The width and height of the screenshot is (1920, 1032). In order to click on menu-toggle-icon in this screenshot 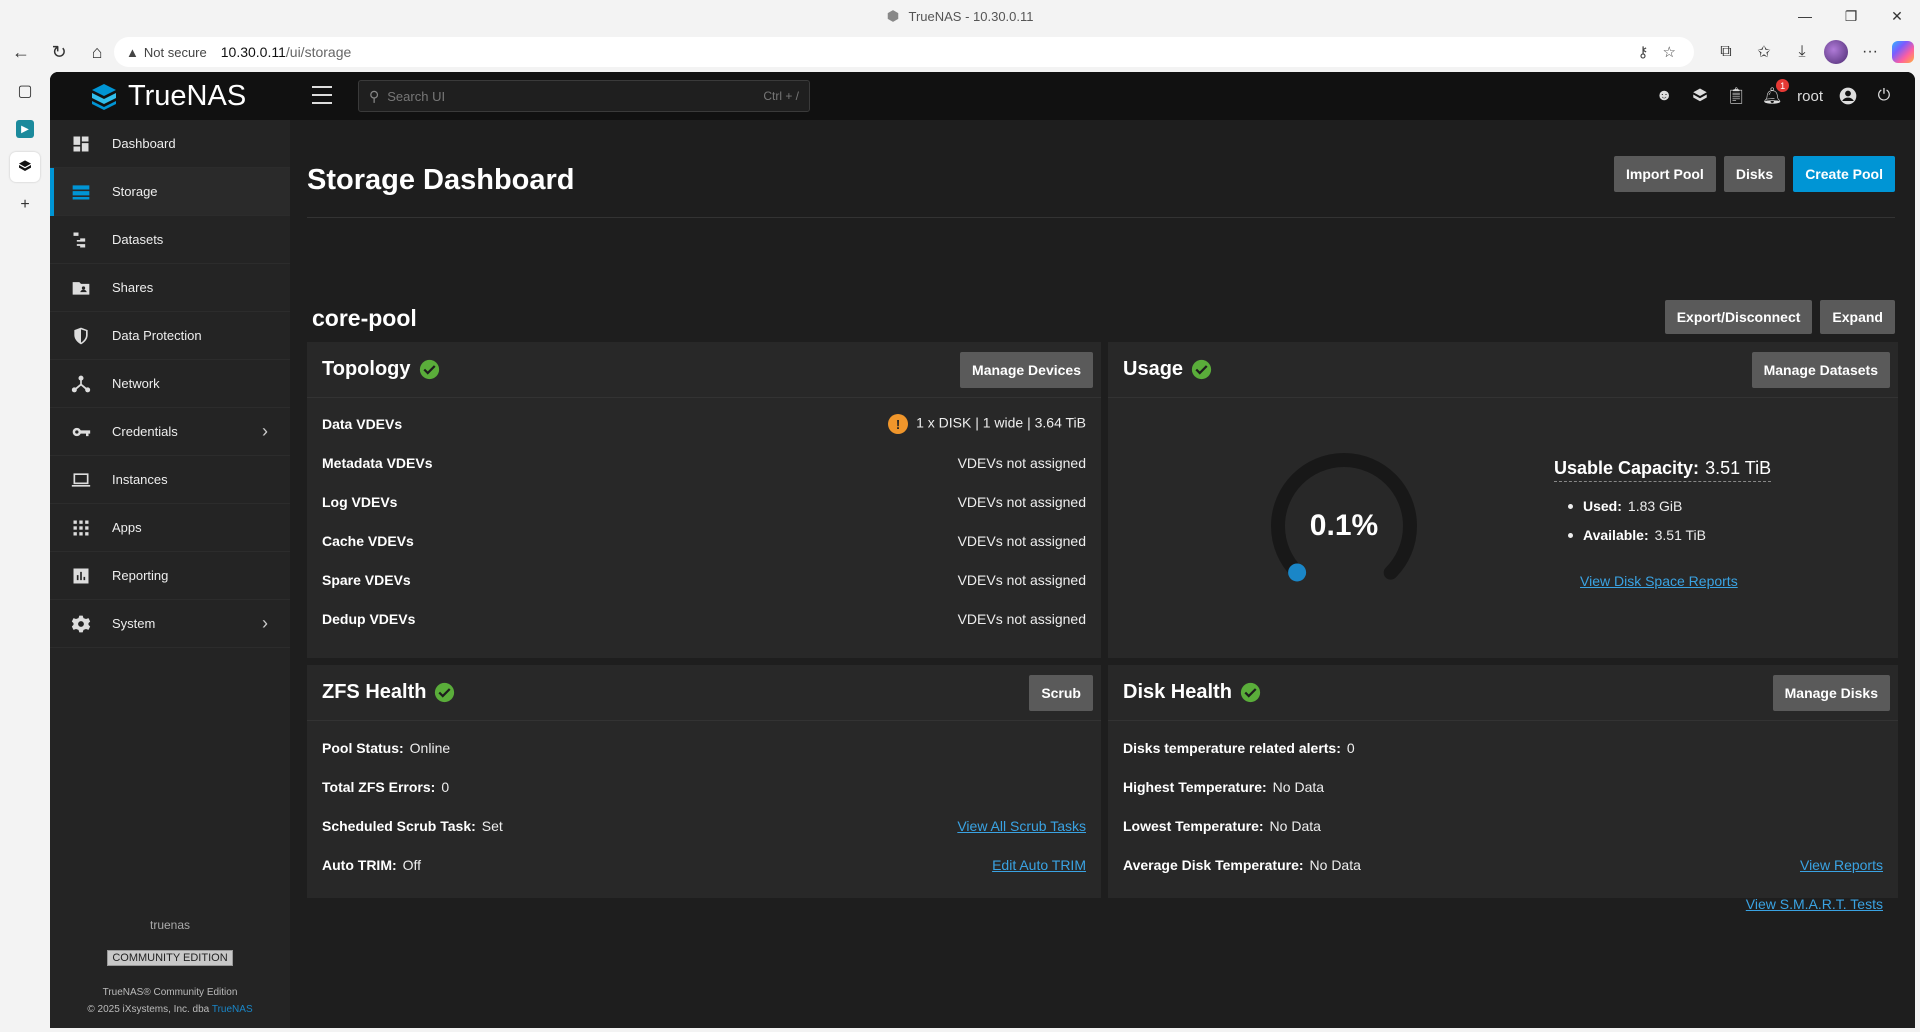, I will do `click(322, 95)`.